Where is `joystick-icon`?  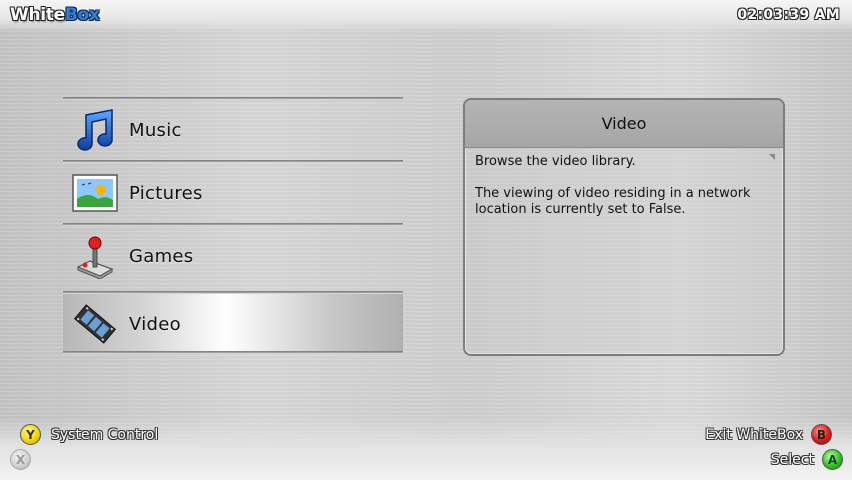 joystick-icon is located at coordinates (95, 256).